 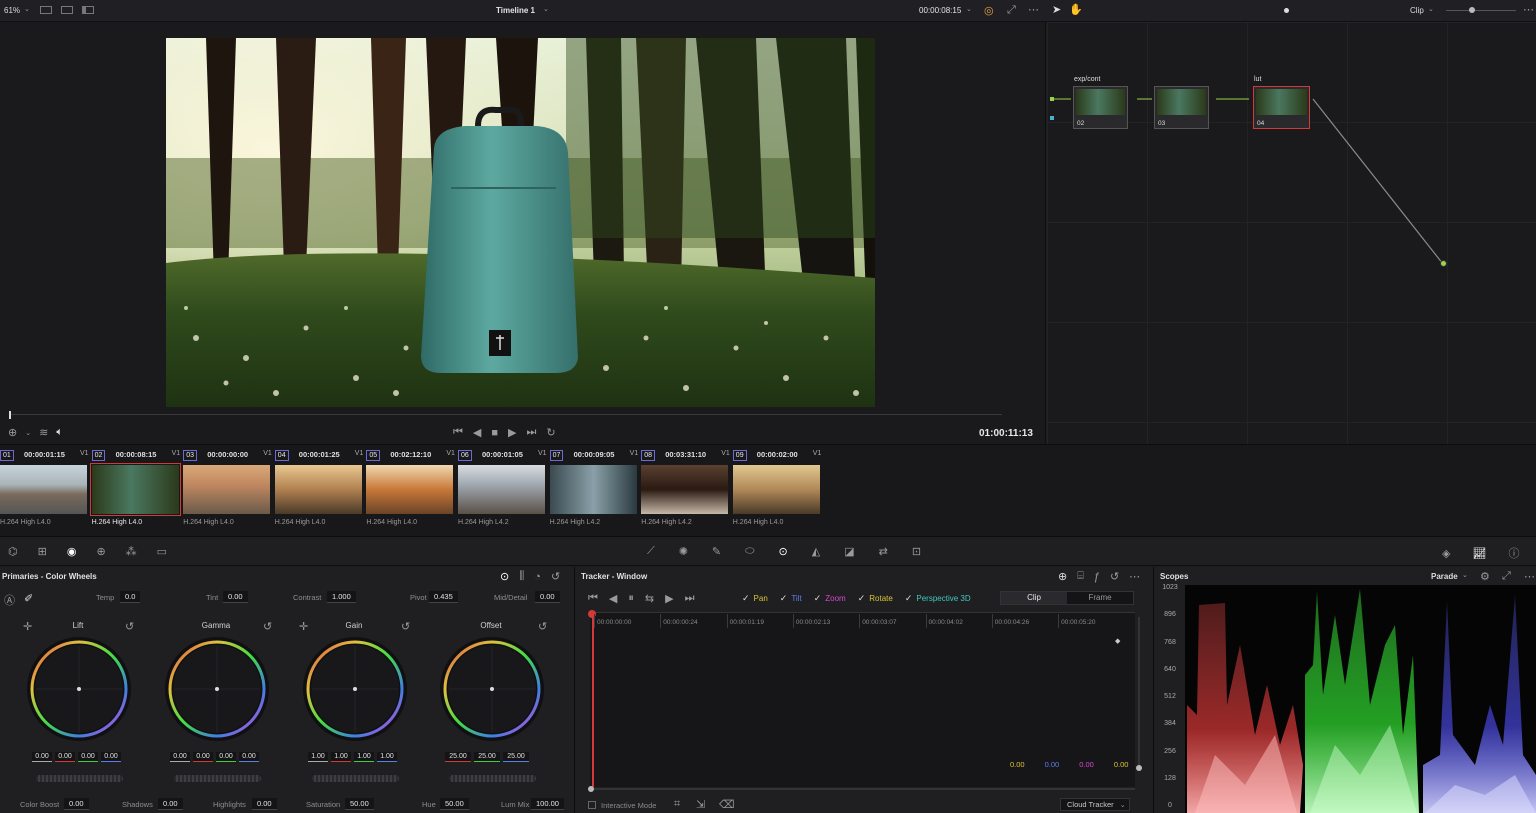 I want to click on loop-icon: ↻, so click(x=550, y=432).